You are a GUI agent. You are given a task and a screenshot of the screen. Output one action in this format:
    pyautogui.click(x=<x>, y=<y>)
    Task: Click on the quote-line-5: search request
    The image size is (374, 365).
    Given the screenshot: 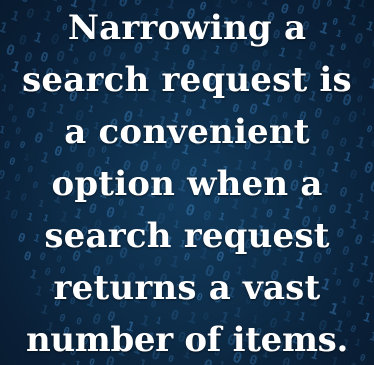 What is the action you would take?
    pyautogui.click(x=187, y=236)
    